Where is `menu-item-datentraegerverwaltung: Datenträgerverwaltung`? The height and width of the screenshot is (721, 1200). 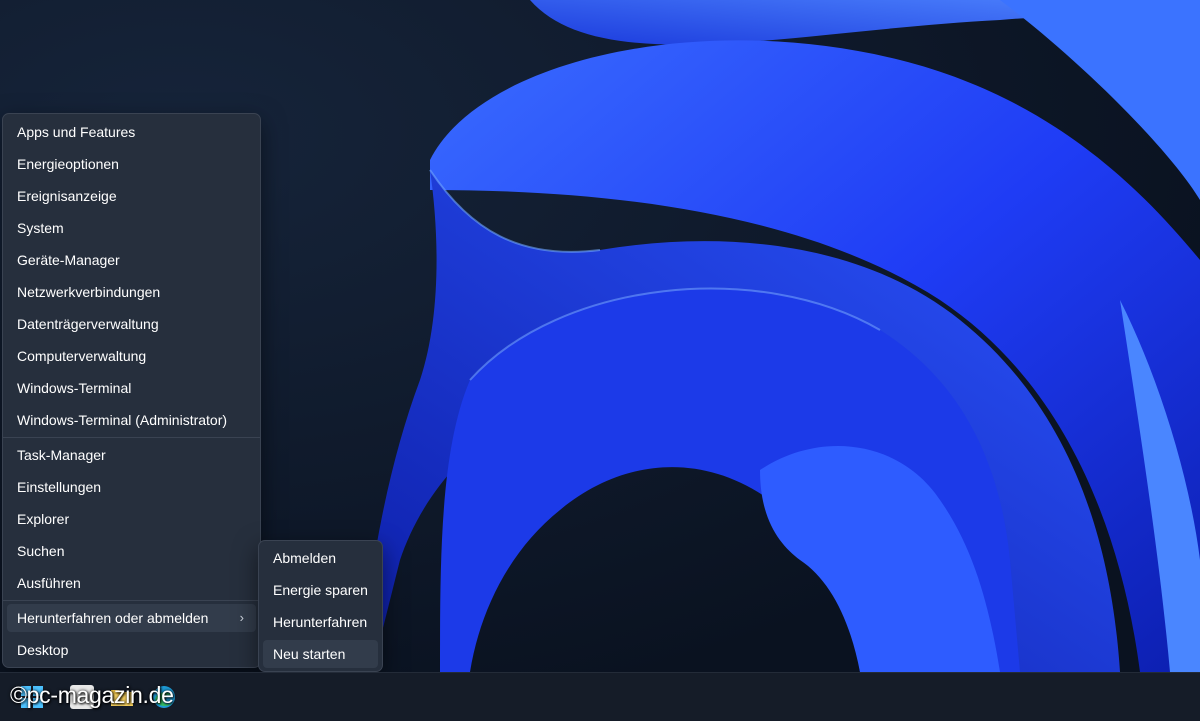 menu-item-datentraegerverwaltung: Datenträgerverwaltung is located at coordinates (131, 324).